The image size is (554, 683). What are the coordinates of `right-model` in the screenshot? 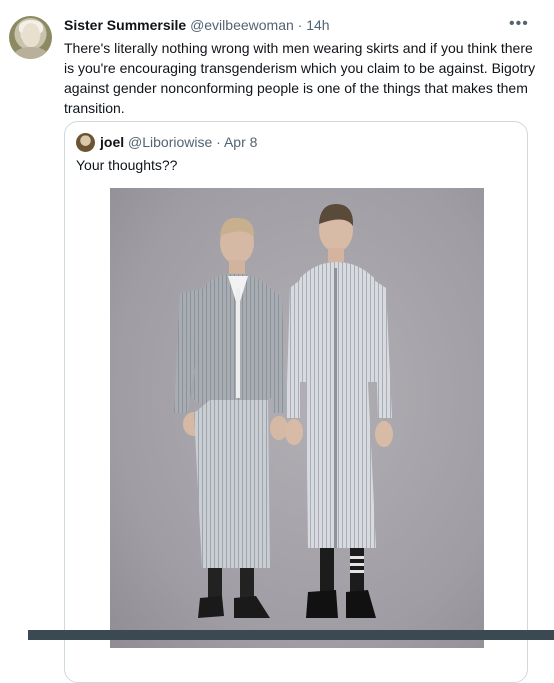 It's located at (339, 411).